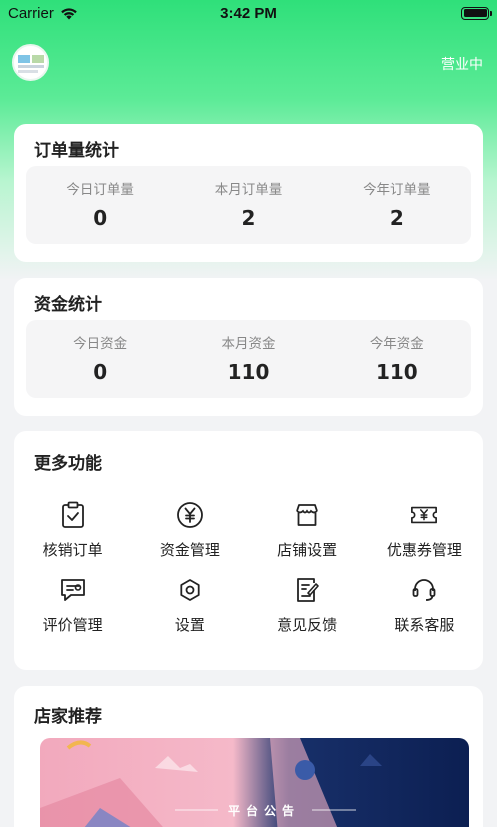 Image resolution: width=497 pixels, height=833 pixels. What do you see at coordinates (248, 830) in the screenshot?
I see `tab-bar` at bounding box center [248, 830].